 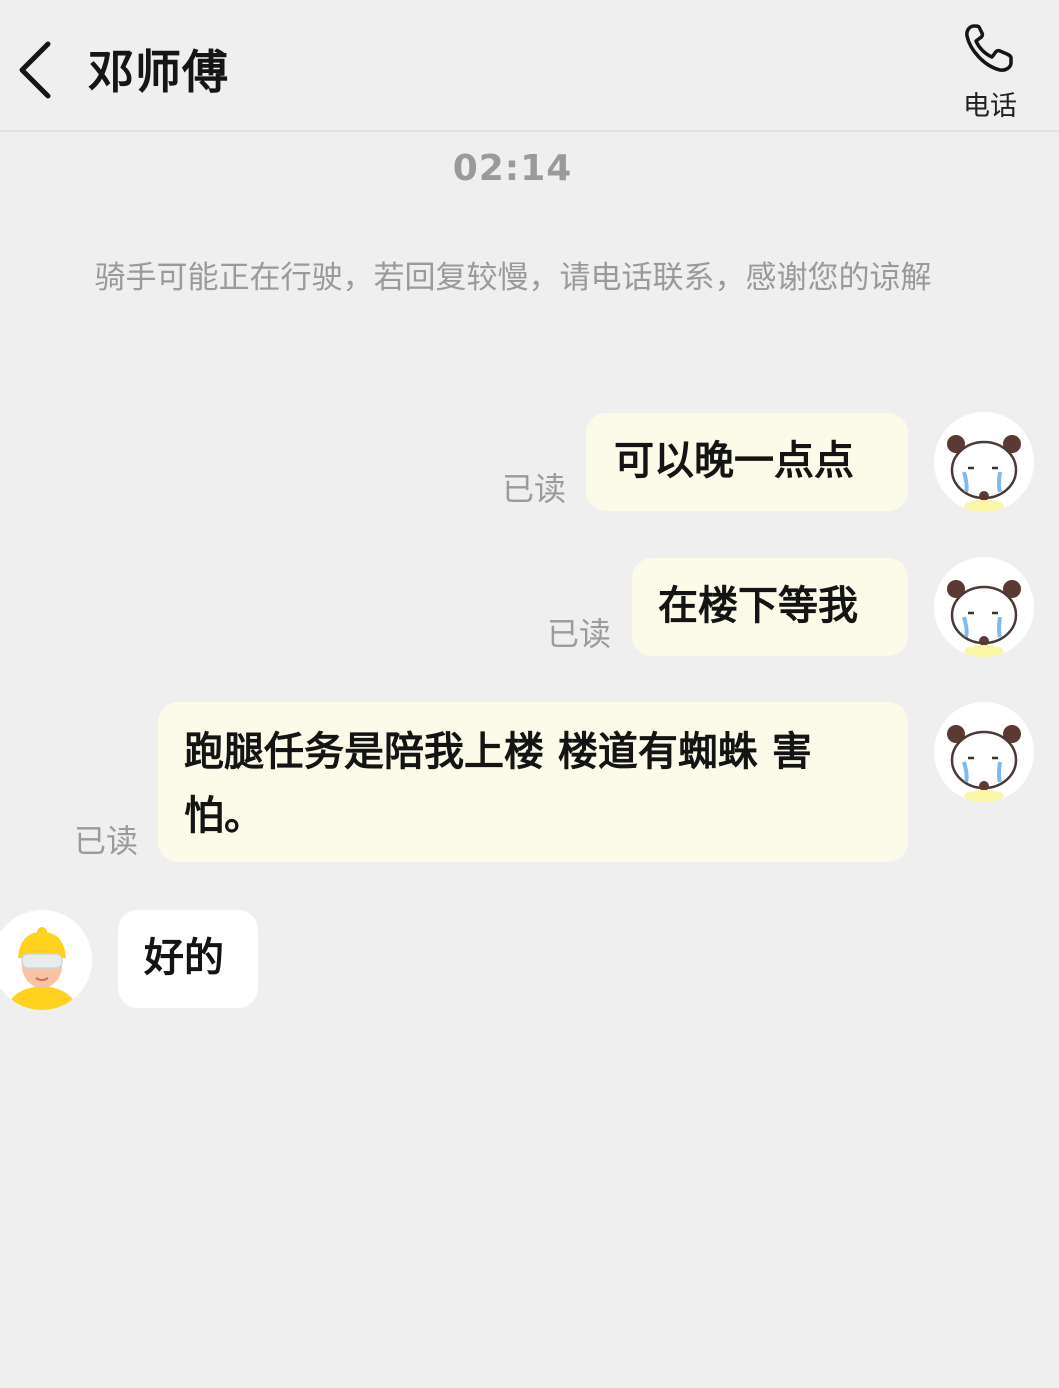 I want to click on phone-icon, so click(x=989, y=48).